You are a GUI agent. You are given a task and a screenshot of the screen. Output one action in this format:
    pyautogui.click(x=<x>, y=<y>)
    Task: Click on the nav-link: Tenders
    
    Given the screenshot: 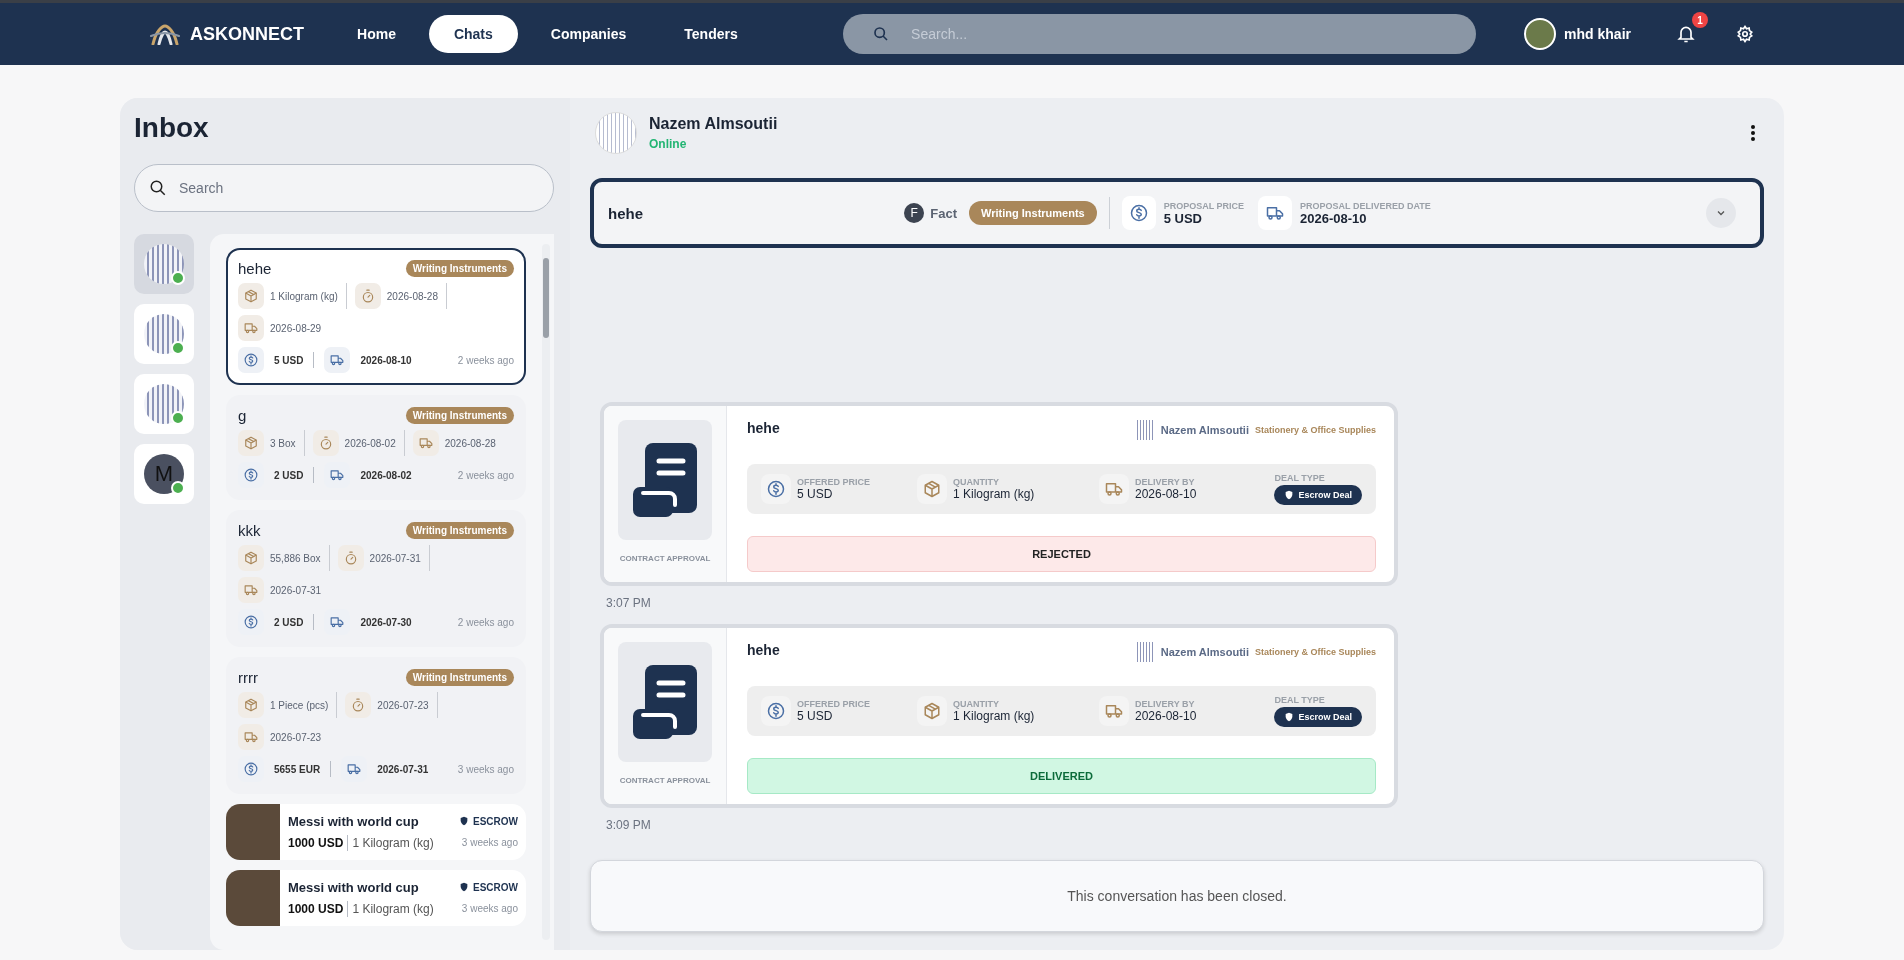 What is the action you would take?
    pyautogui.click(x=711, y=34)
    